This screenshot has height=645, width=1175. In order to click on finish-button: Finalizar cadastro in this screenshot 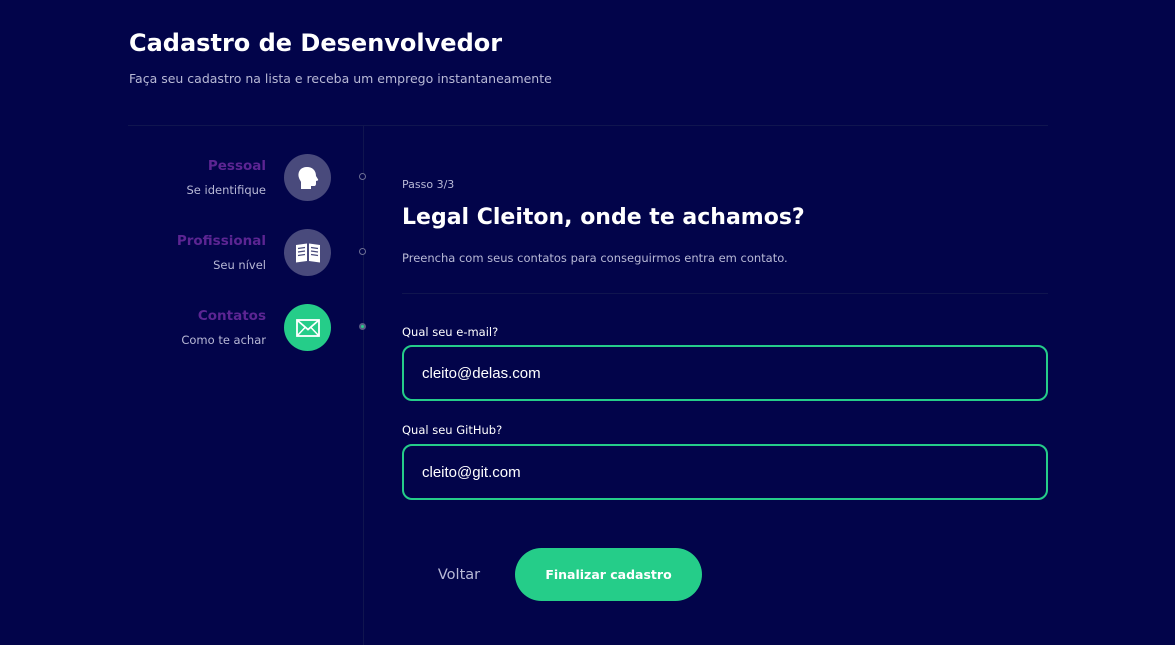, I will do `click(608, 574)`.